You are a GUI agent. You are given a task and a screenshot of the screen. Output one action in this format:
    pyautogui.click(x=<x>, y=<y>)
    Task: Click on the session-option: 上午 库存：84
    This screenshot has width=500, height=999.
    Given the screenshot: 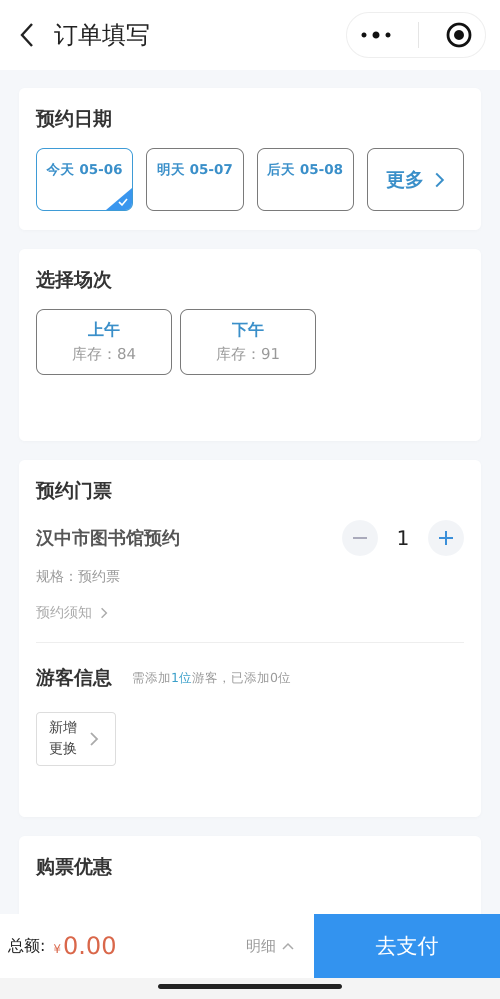 What is the action you would take?
    pyautogui.click(x=104, y=342)
    